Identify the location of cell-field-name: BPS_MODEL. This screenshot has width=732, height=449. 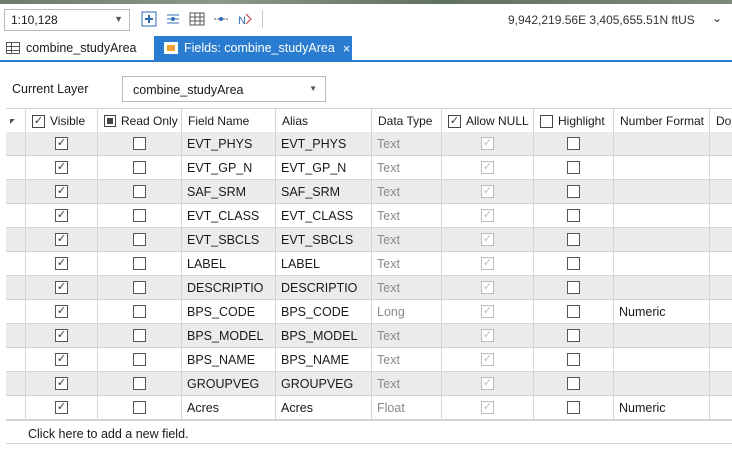
(229, 336).